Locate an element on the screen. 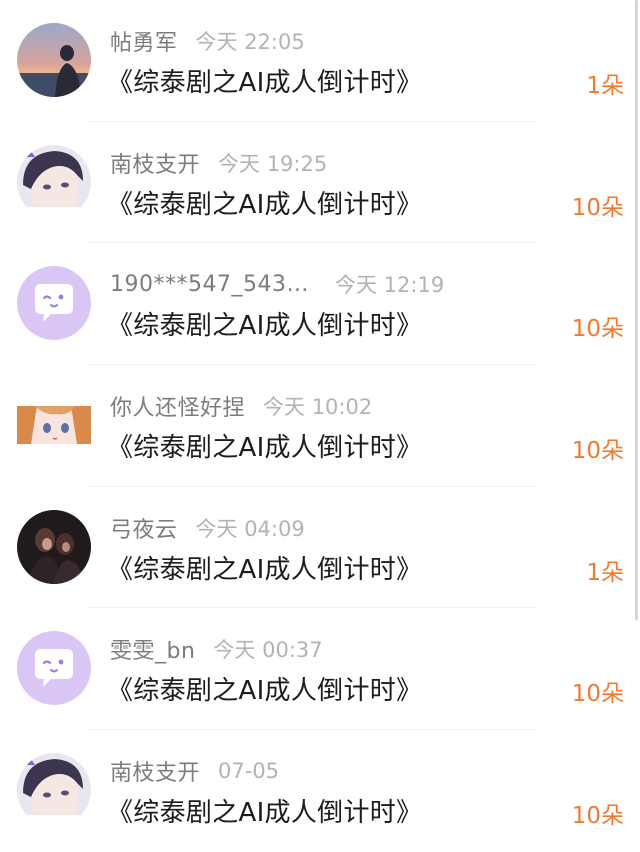 Image resolution: width=640 pixels, height=852 pixels. list-item: 雯雯_bn 今天 00:37 《综泰剧之AI成人倒计时》 10朵 is located at coordinates (320, 669).